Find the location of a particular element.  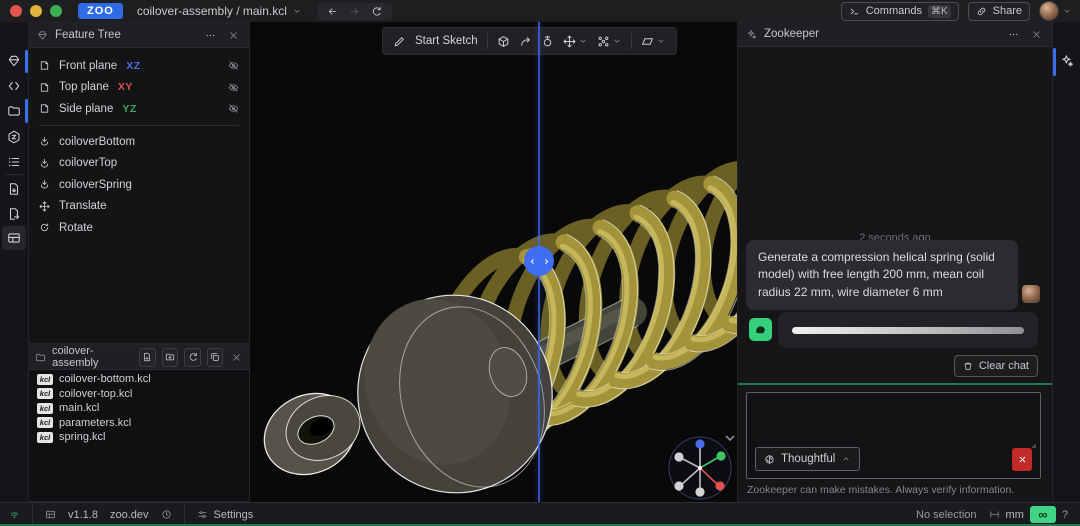

pattern-tool-button is located at coordinates (609, 41).